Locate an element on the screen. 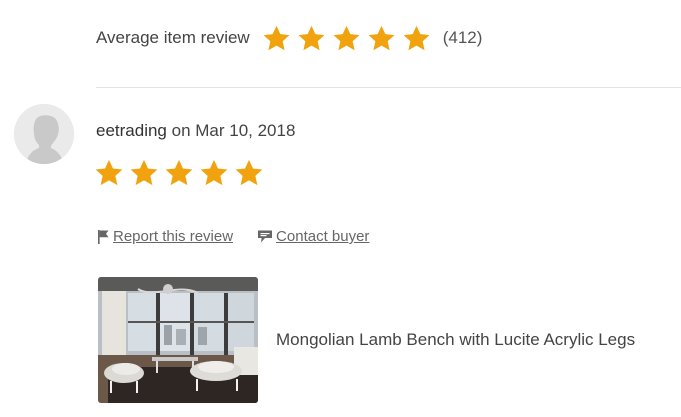 The height and width of the screenshot is (417, 681). average-rating-stars is located at coordinates (349, 38).